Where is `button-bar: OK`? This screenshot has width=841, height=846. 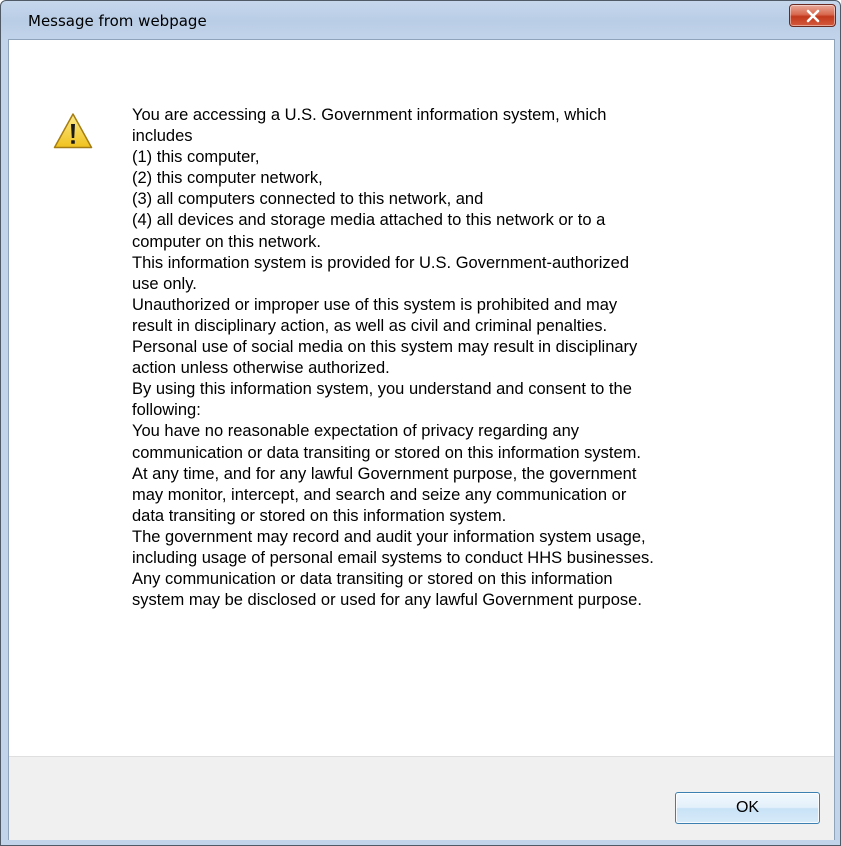 button-bar: OK is located at coordinates (421, 798).